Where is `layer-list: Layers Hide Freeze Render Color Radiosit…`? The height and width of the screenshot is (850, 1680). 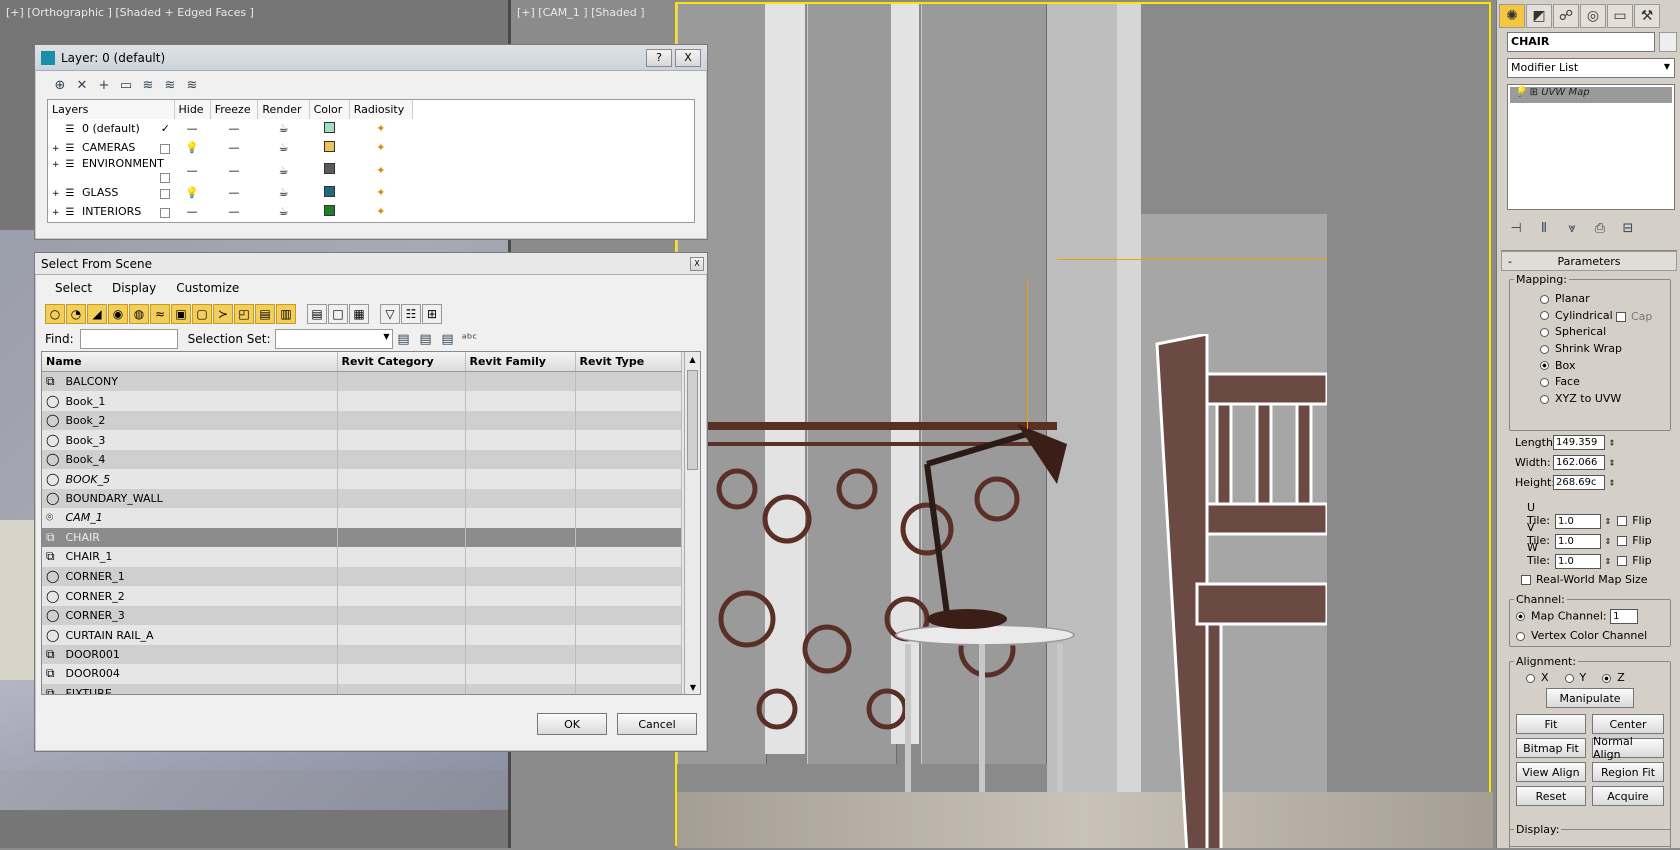
layer-list: Layers Hide Freeze Render Color Radiosit… is located at coordinates (371, 161).